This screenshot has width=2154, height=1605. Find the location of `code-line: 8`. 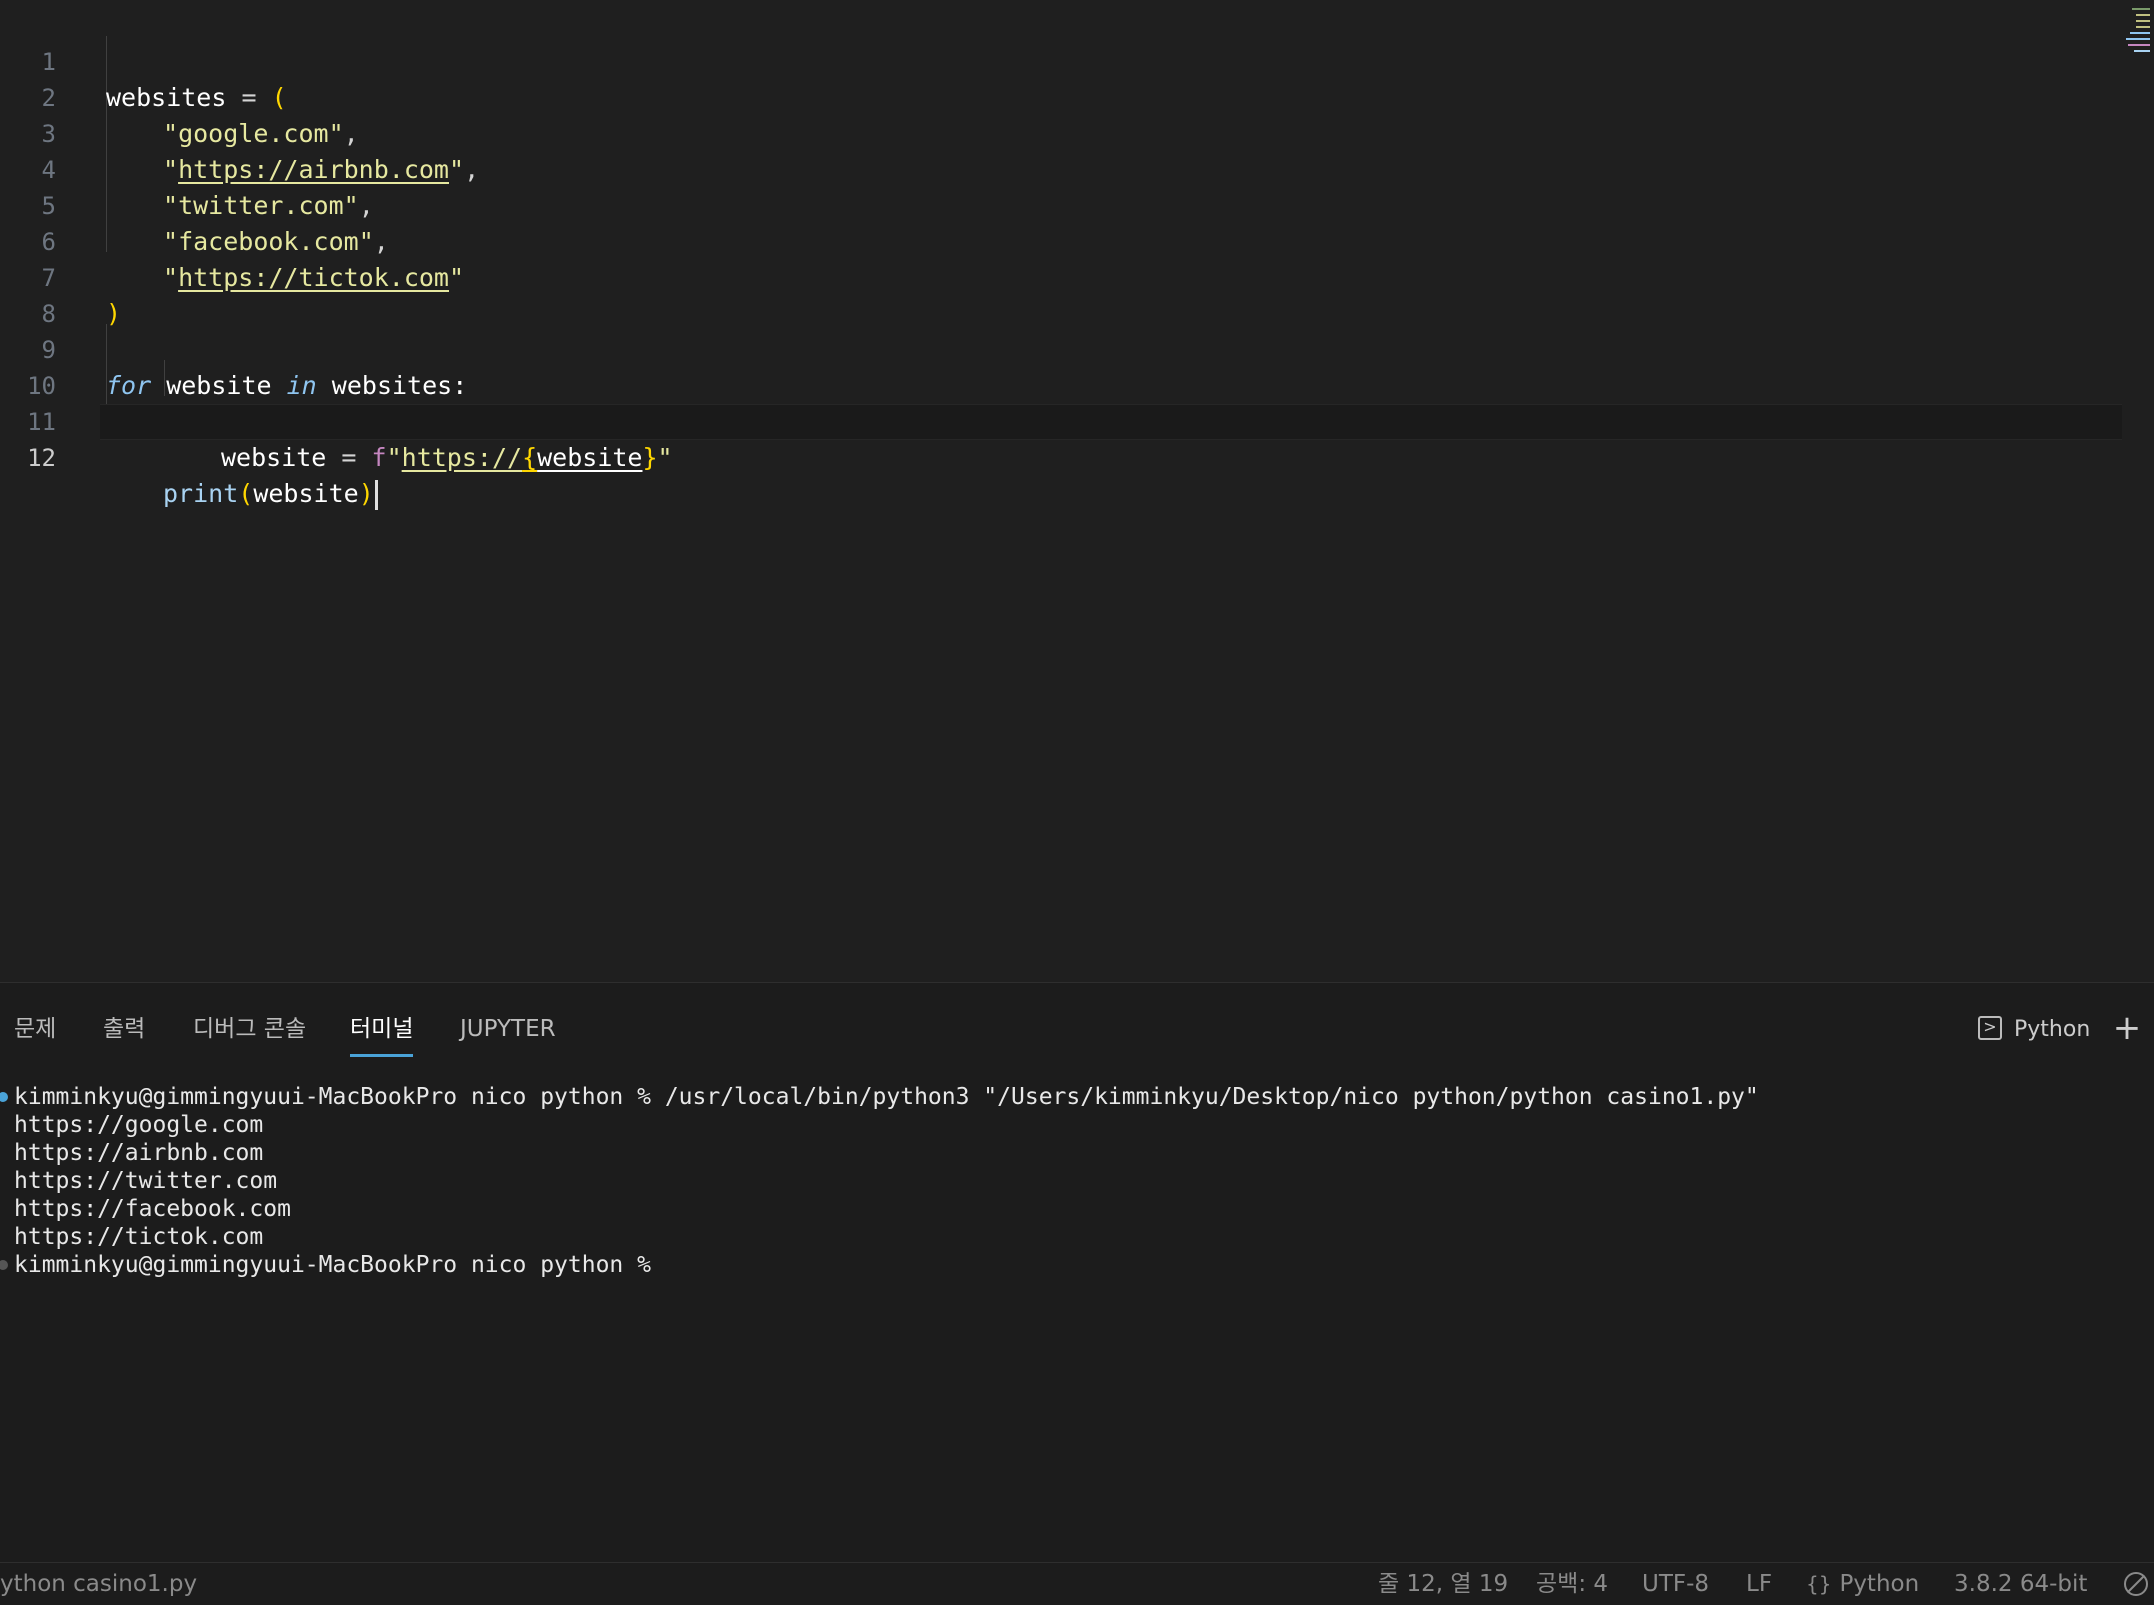

code-line: 8 is located at coordinates (1077, 294).